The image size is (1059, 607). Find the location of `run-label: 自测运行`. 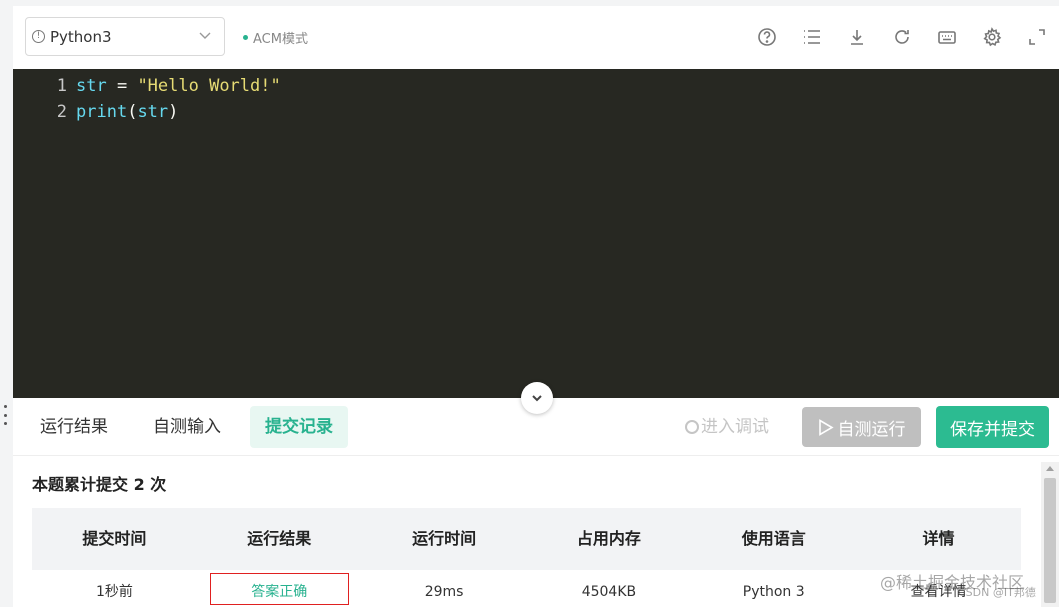

run-label: 自测运行 is located at coordinates (871, 429).